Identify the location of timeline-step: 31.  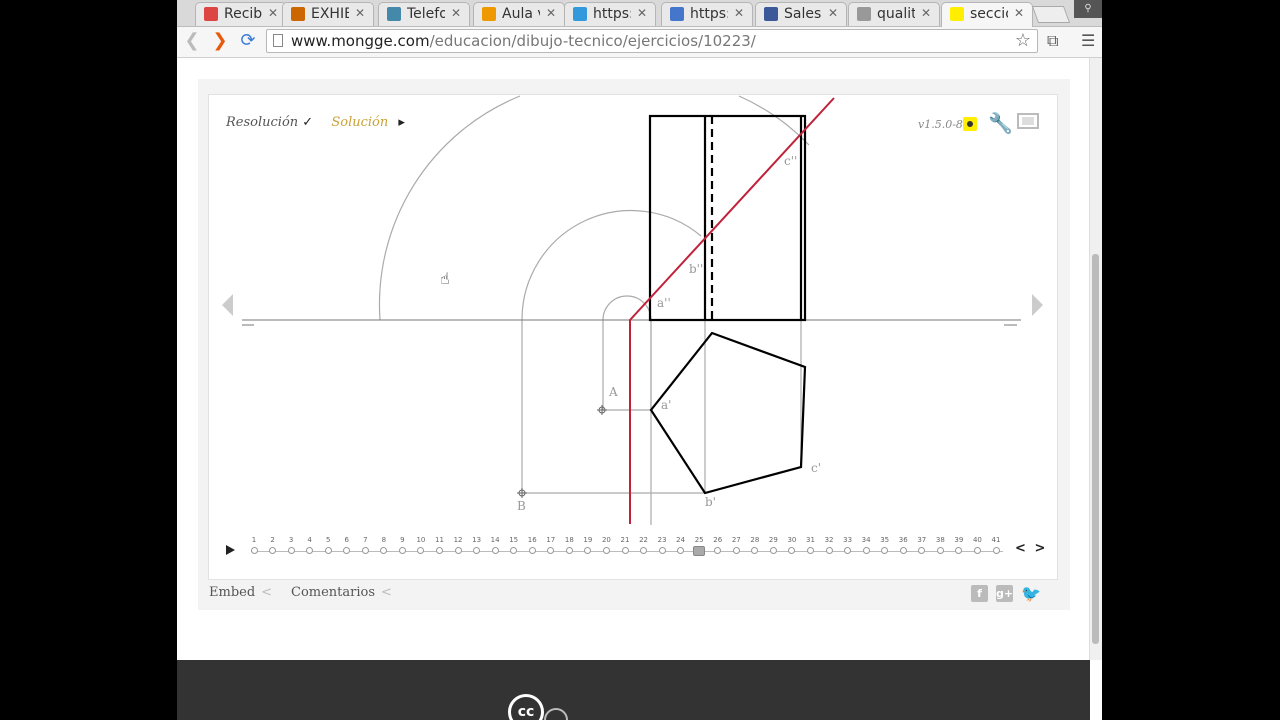
(811, 544).